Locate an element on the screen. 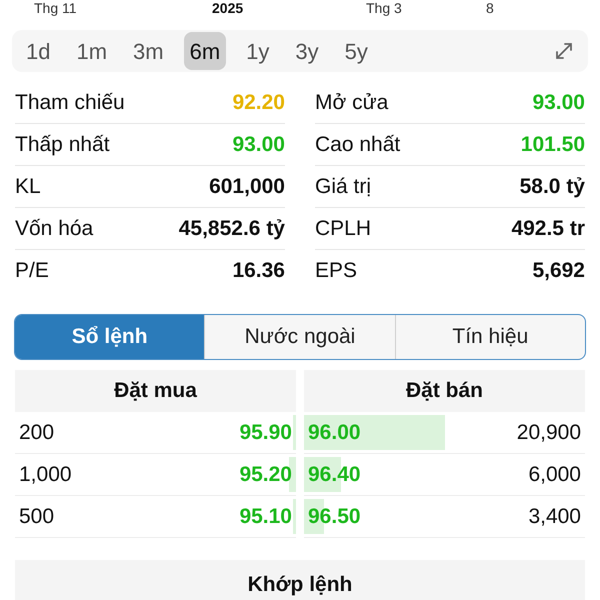 Image resolution: width=600 pixels, height=600 pixels. section-header: Khớp lệnh is located at coordinates (300, 580).